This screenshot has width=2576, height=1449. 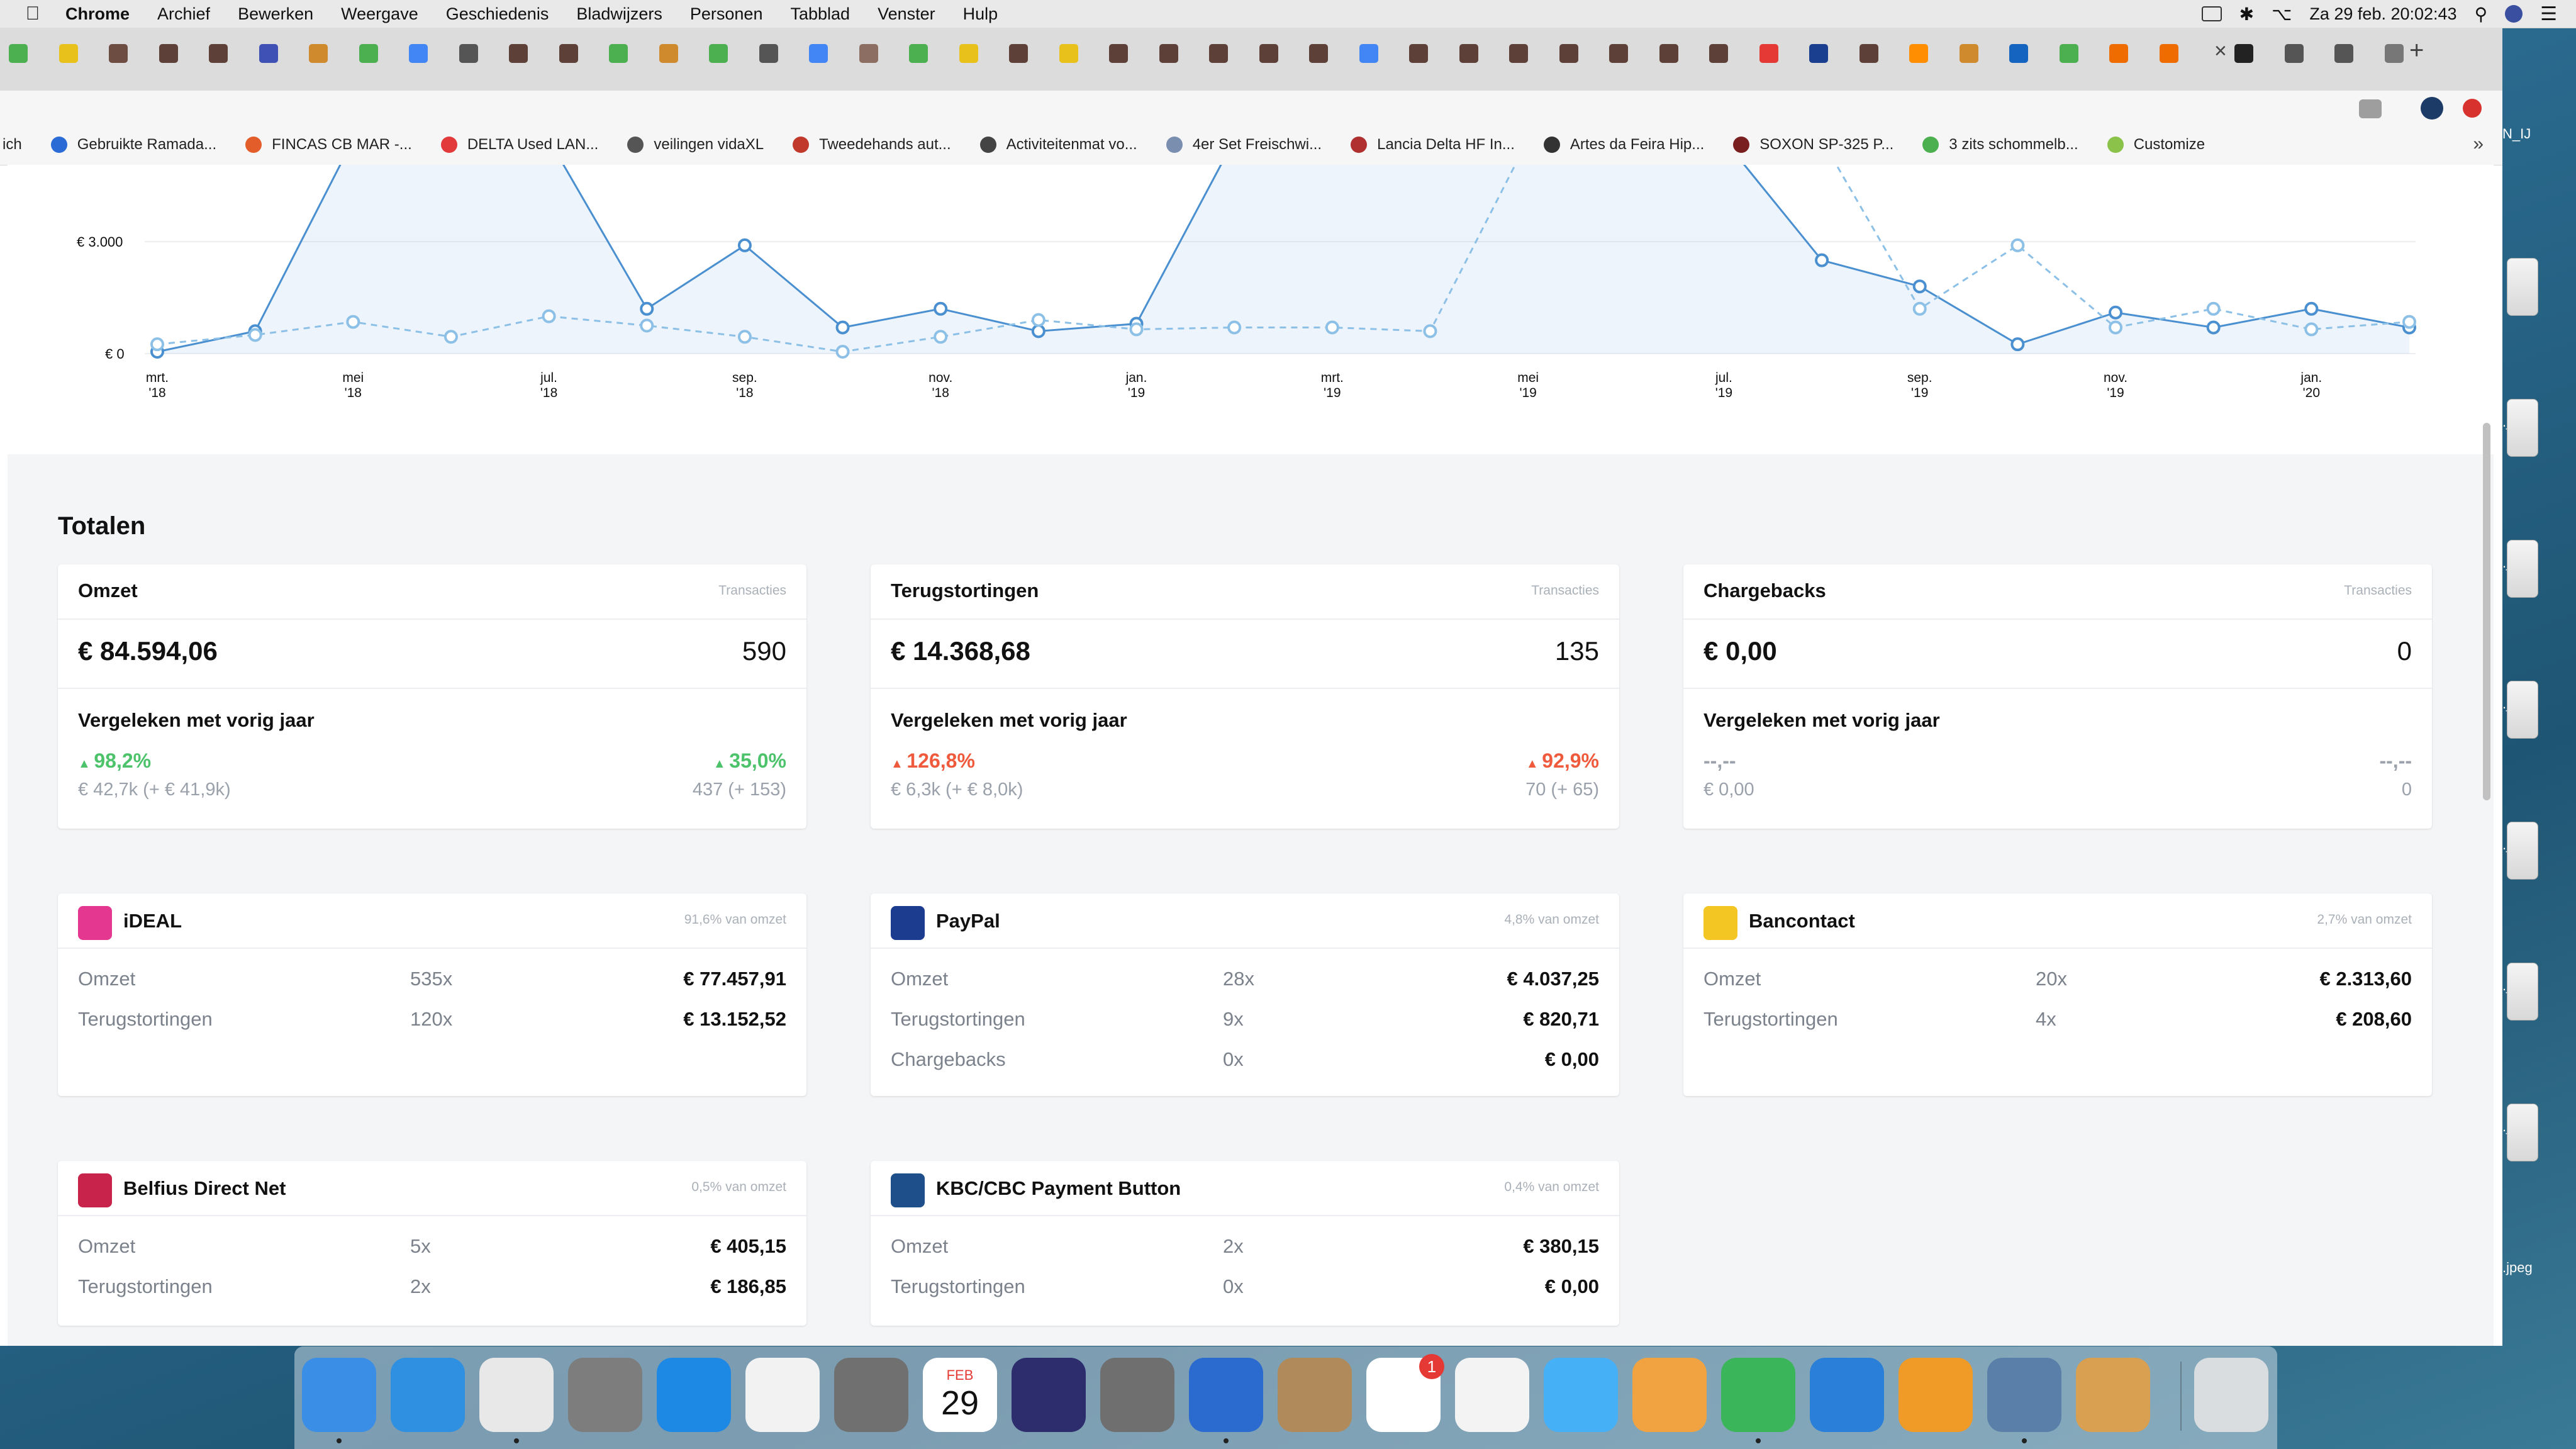 What do you see at coordinates (2211, 13) in the screenshot?
I see `airplay-icon` at bounding box center [2211, 13].